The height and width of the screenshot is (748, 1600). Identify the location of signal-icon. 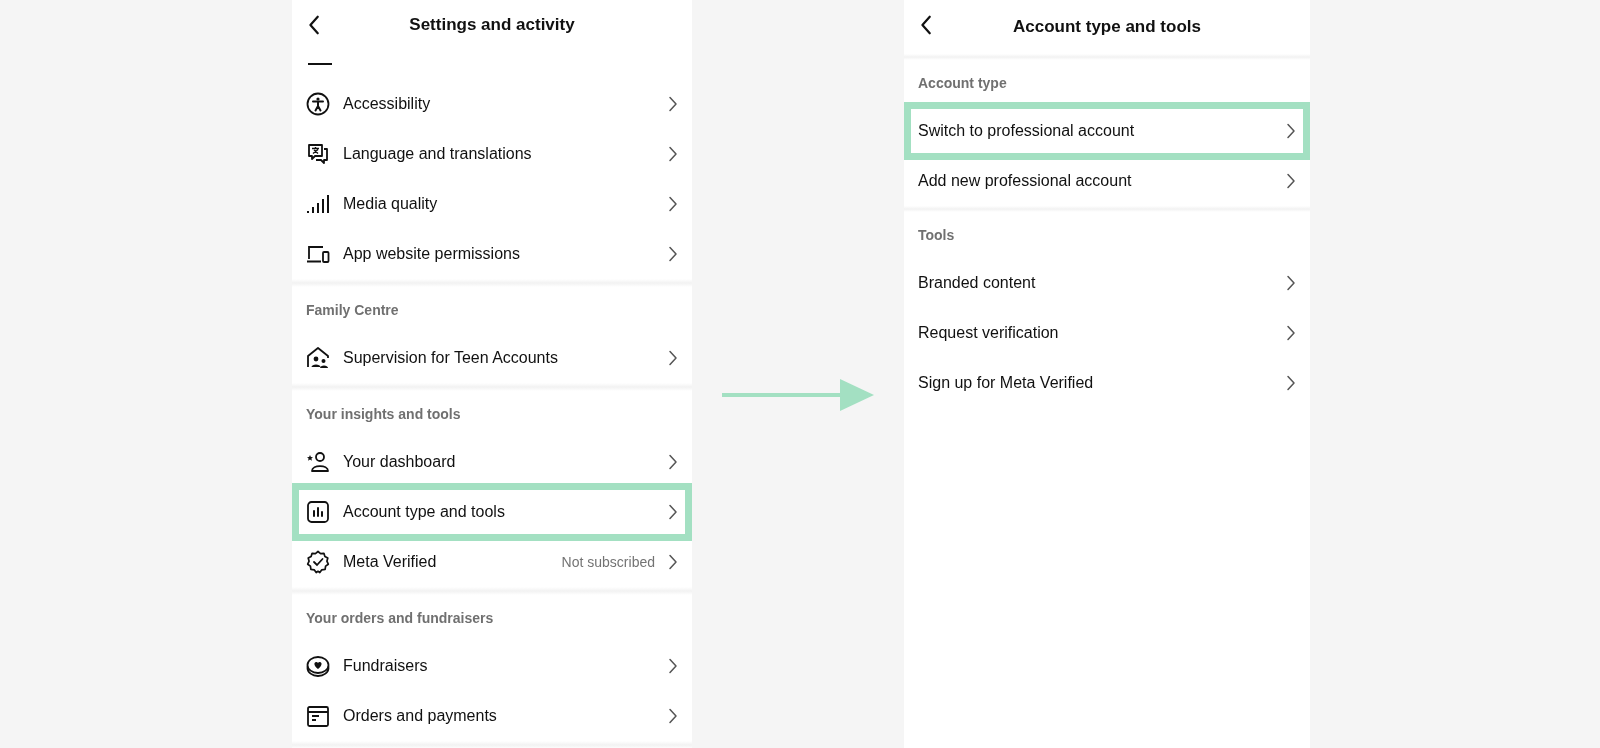
(318, 204).